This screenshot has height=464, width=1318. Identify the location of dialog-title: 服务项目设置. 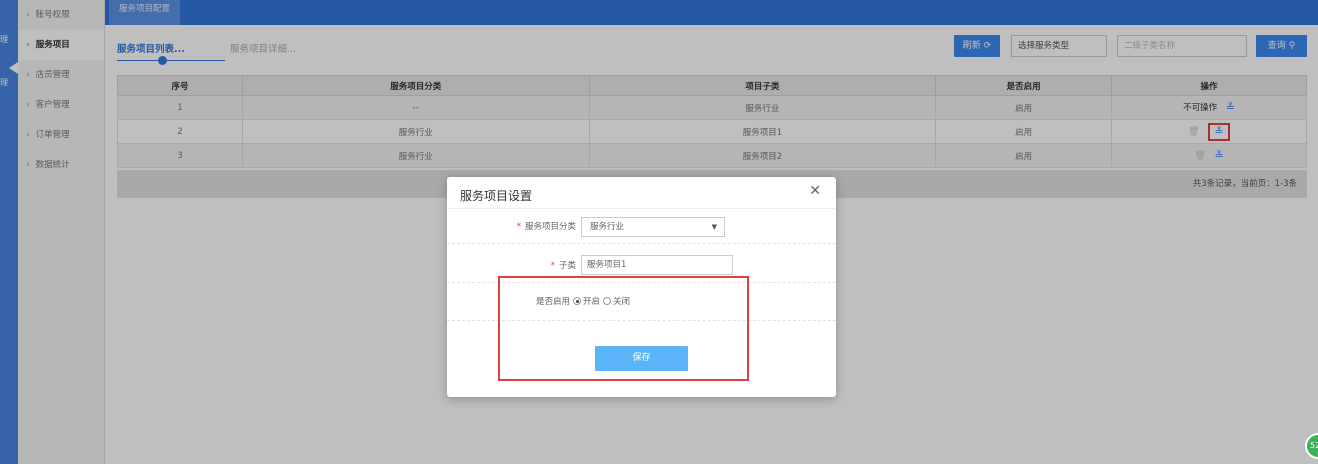
(496, 196).